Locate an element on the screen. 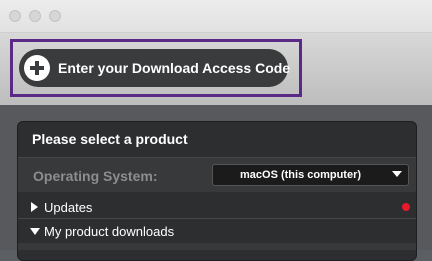 This screenshot has width=432, height=261. alert-dot-icon is located at coordinates (406, 207).